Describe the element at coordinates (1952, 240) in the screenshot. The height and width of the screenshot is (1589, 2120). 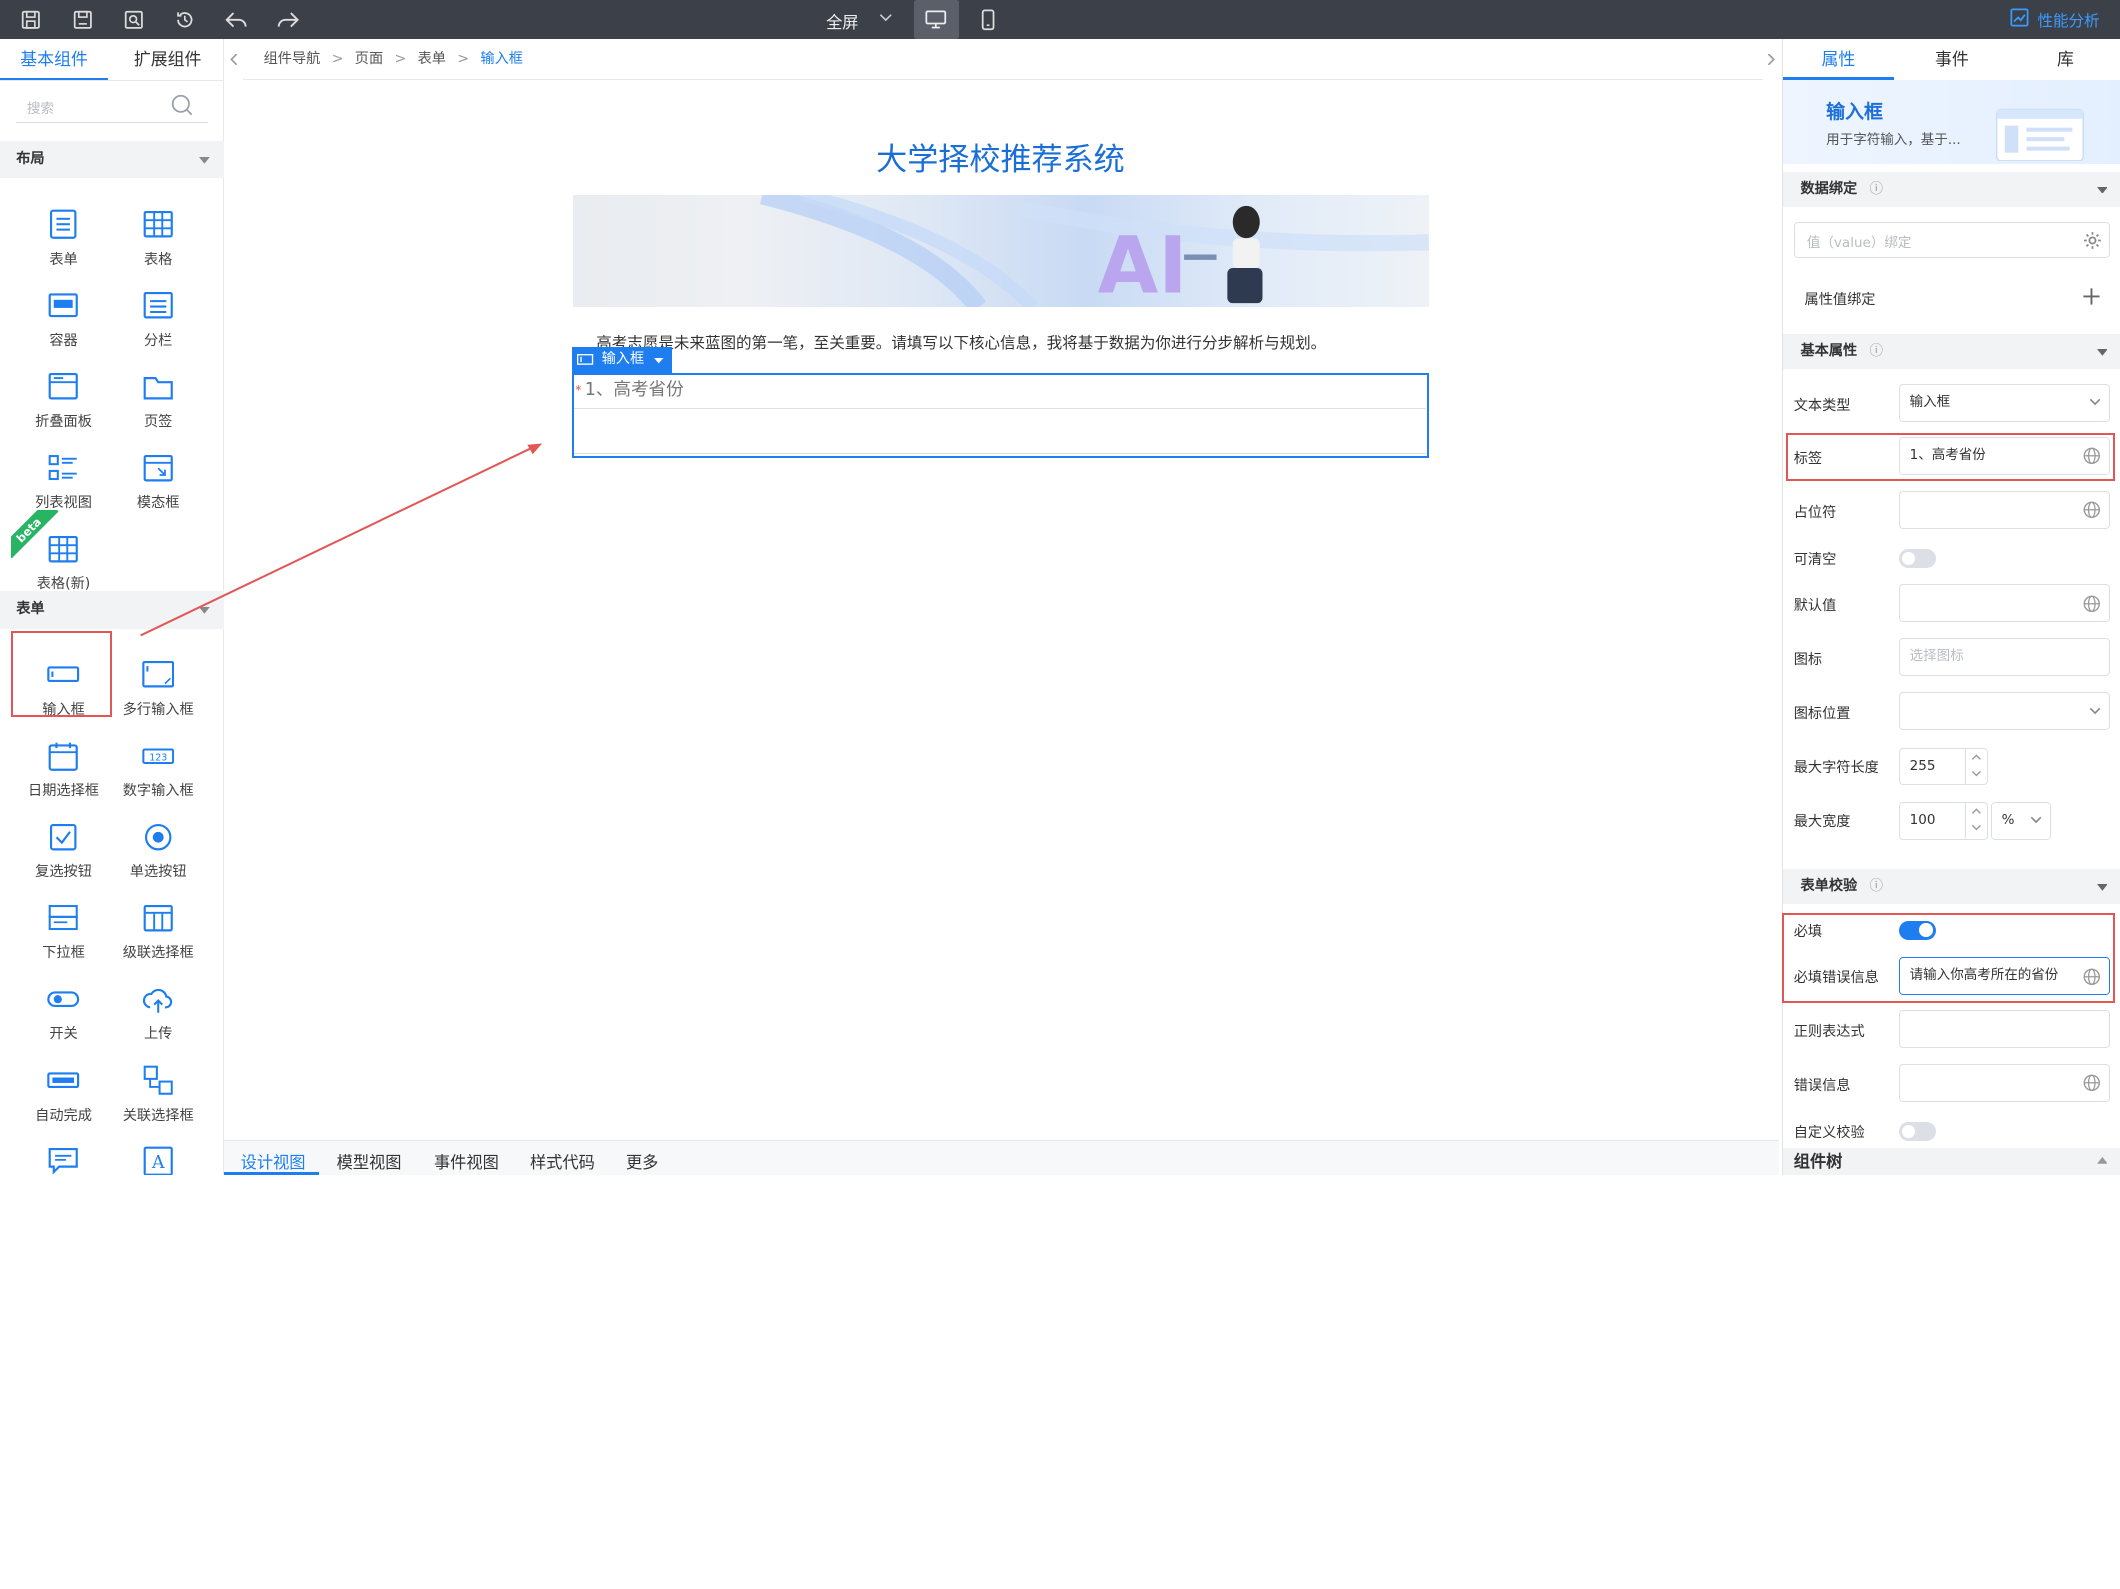
I see `value-binding-input: 值（value）绑定` at that location.